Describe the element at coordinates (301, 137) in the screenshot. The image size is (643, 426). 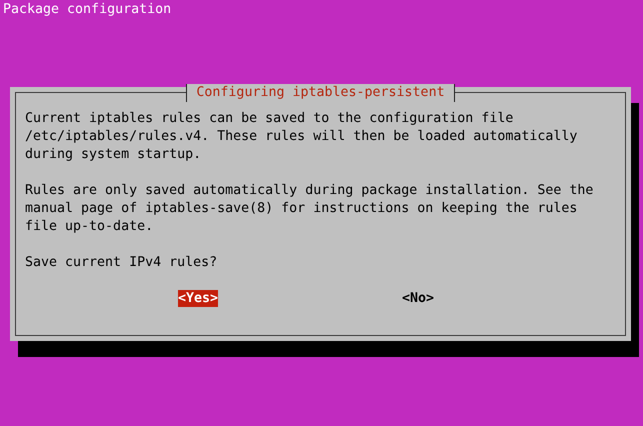
I see `message-text: Current iptables rules can be saved to the configuration file /etc/iptables/rules.v4. These rules will then be loaded automatically during system startup.` at that location.